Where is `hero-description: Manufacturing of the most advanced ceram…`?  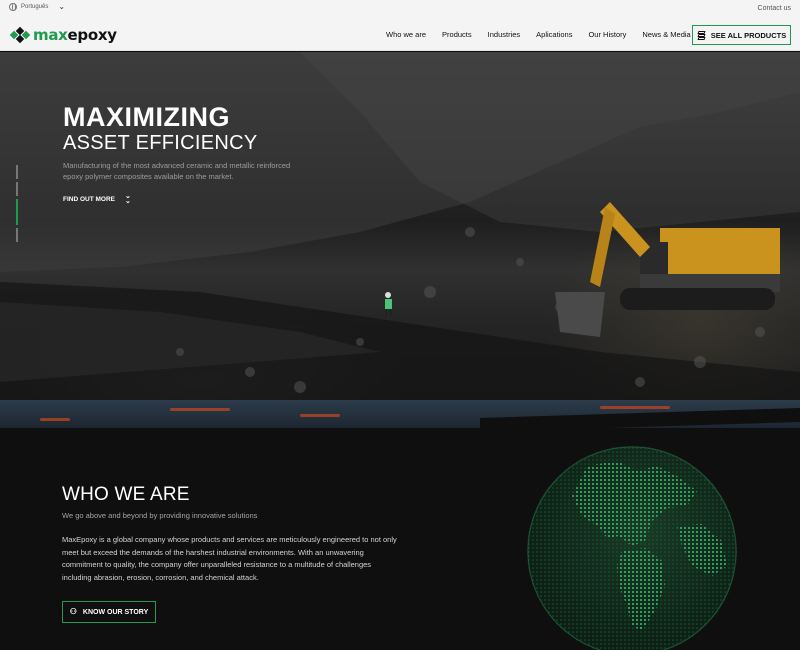 hero-description: Manufacturing of the most advanced ceram… is located at coordinates (177, 171).